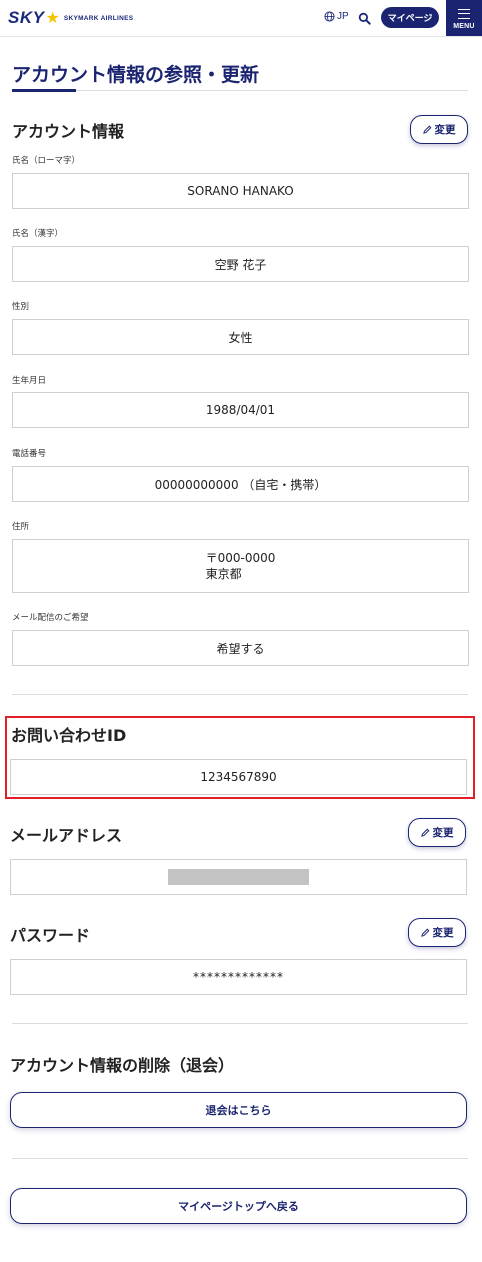 The image size is (482, 1262). Describe the element at coordinates (50, 935) in the screenshot. I see `password-section-title: パスワード` at that location.